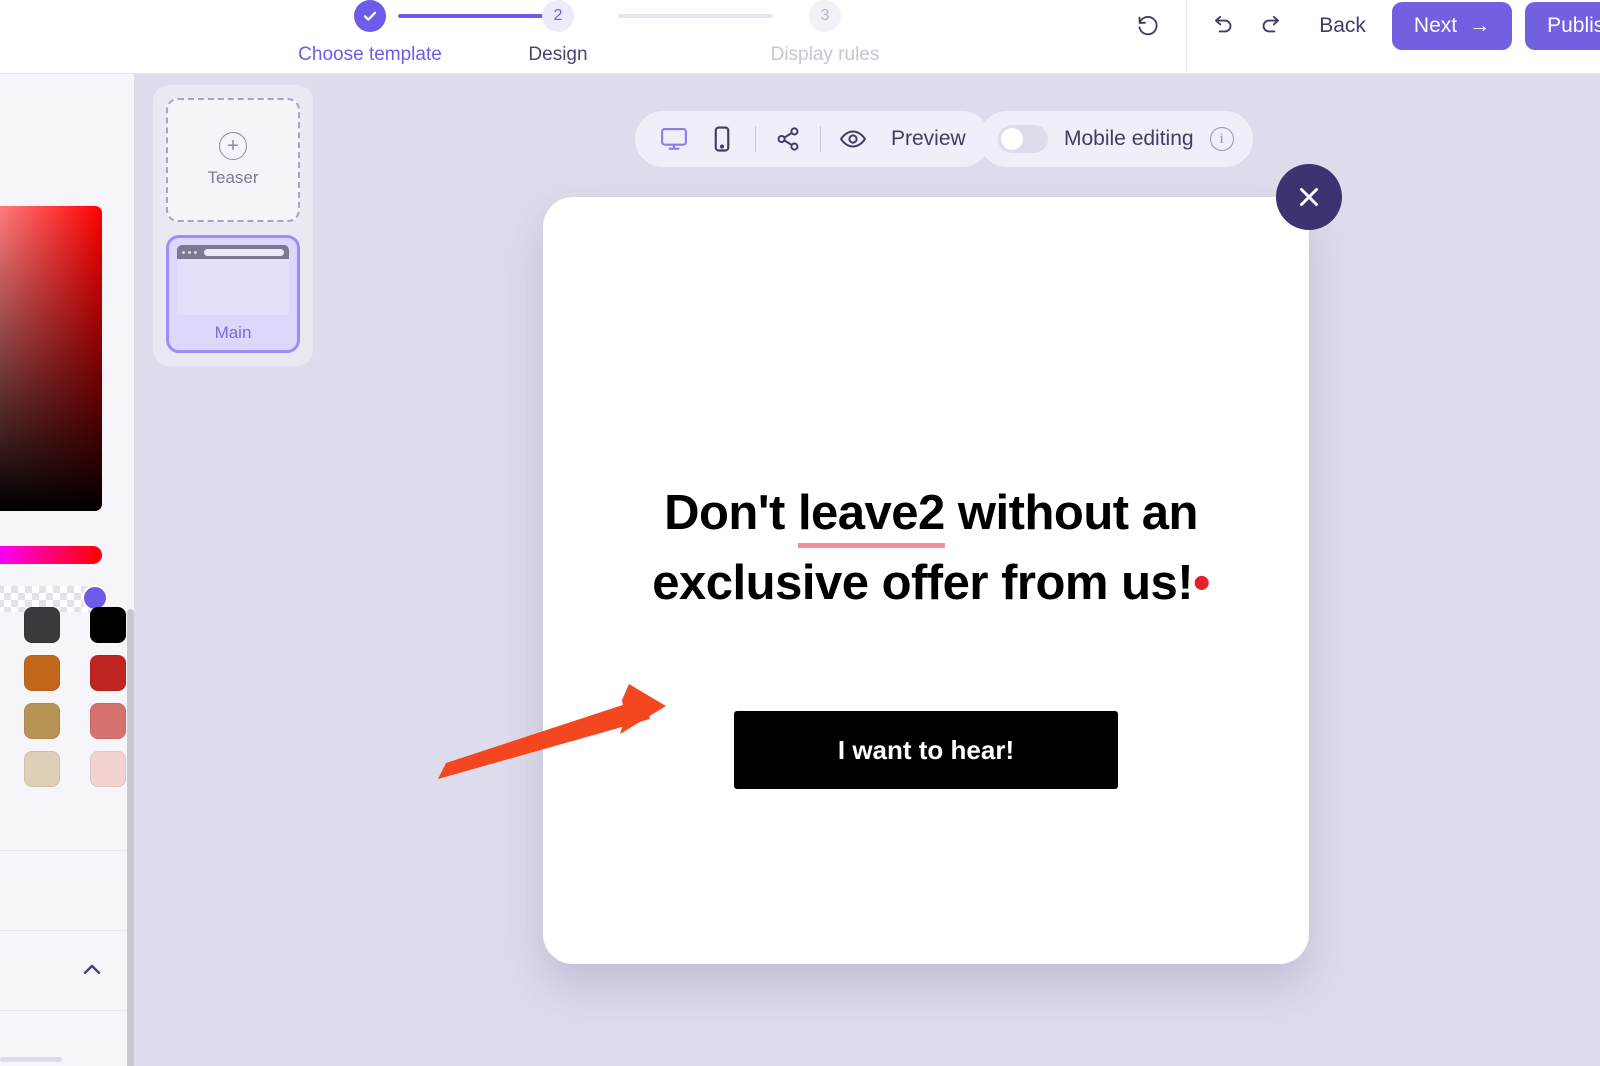 Image resolution: width=1600 pixels, height=1066 pixels. Describe the element at coordinates (812, 139) in the screenshot. I see `view-mode-toolbar: Preview` at that location.